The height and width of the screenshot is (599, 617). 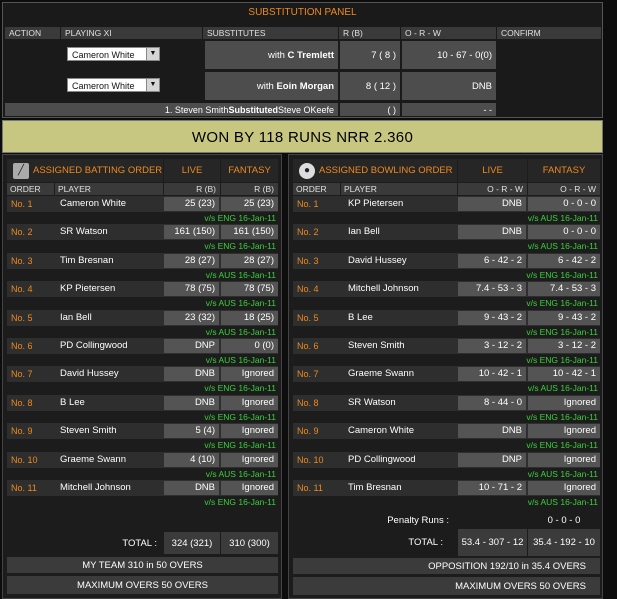 I want to click on substitute-name: C Tremlett, so click(x=310, y=55).